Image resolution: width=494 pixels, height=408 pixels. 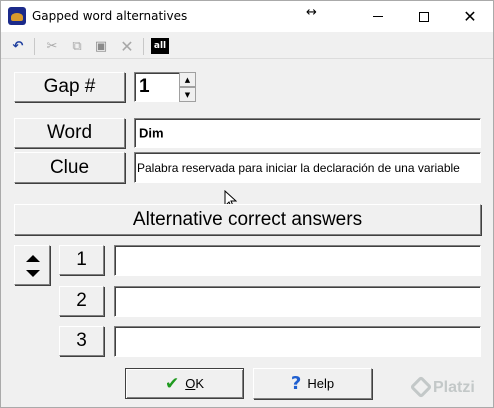 I want to click on gap-number-label: Gap #, so click(x=69, y=87).